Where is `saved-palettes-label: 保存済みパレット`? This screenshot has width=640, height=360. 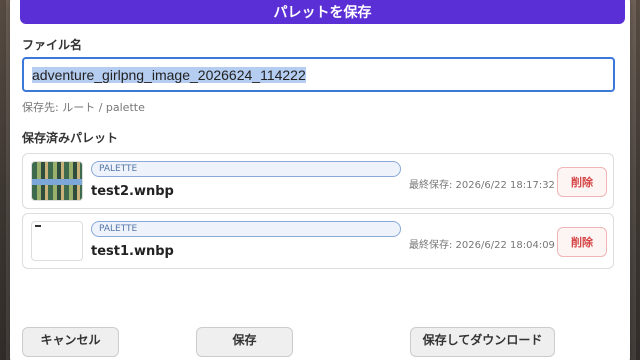
saved-palettes-label: 保存済みパレット is located at coordinates (70, 138).